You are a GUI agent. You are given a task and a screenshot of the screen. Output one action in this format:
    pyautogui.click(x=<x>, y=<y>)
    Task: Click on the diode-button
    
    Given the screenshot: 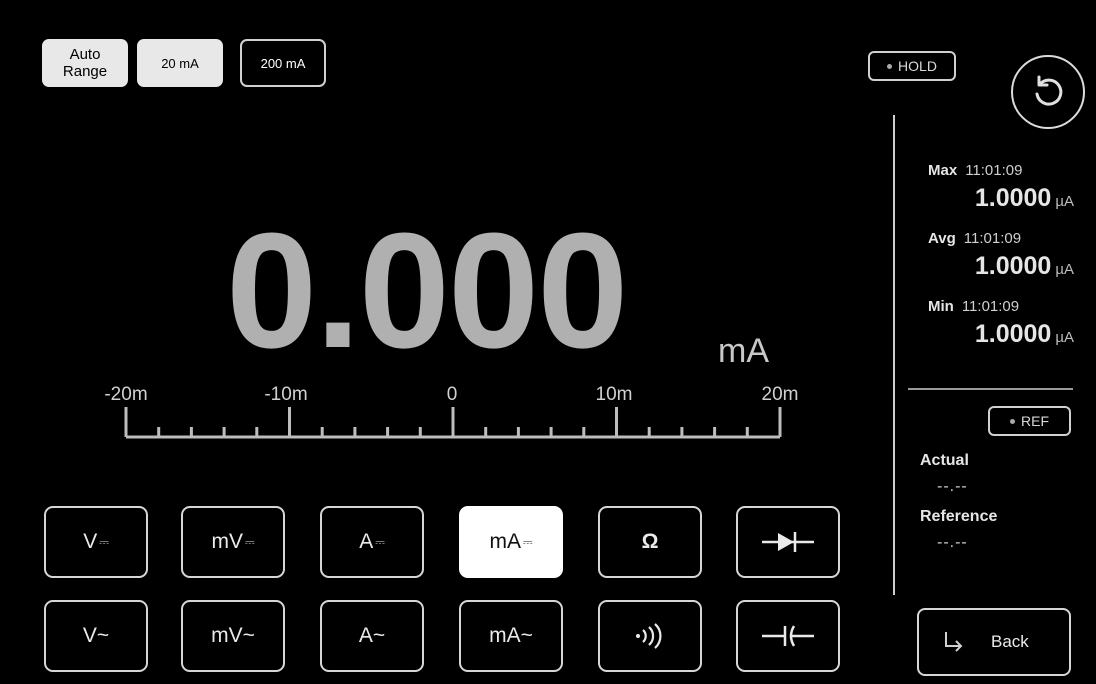 What is the action you would take?
    pyautogui.click(x=788, y=542)
    